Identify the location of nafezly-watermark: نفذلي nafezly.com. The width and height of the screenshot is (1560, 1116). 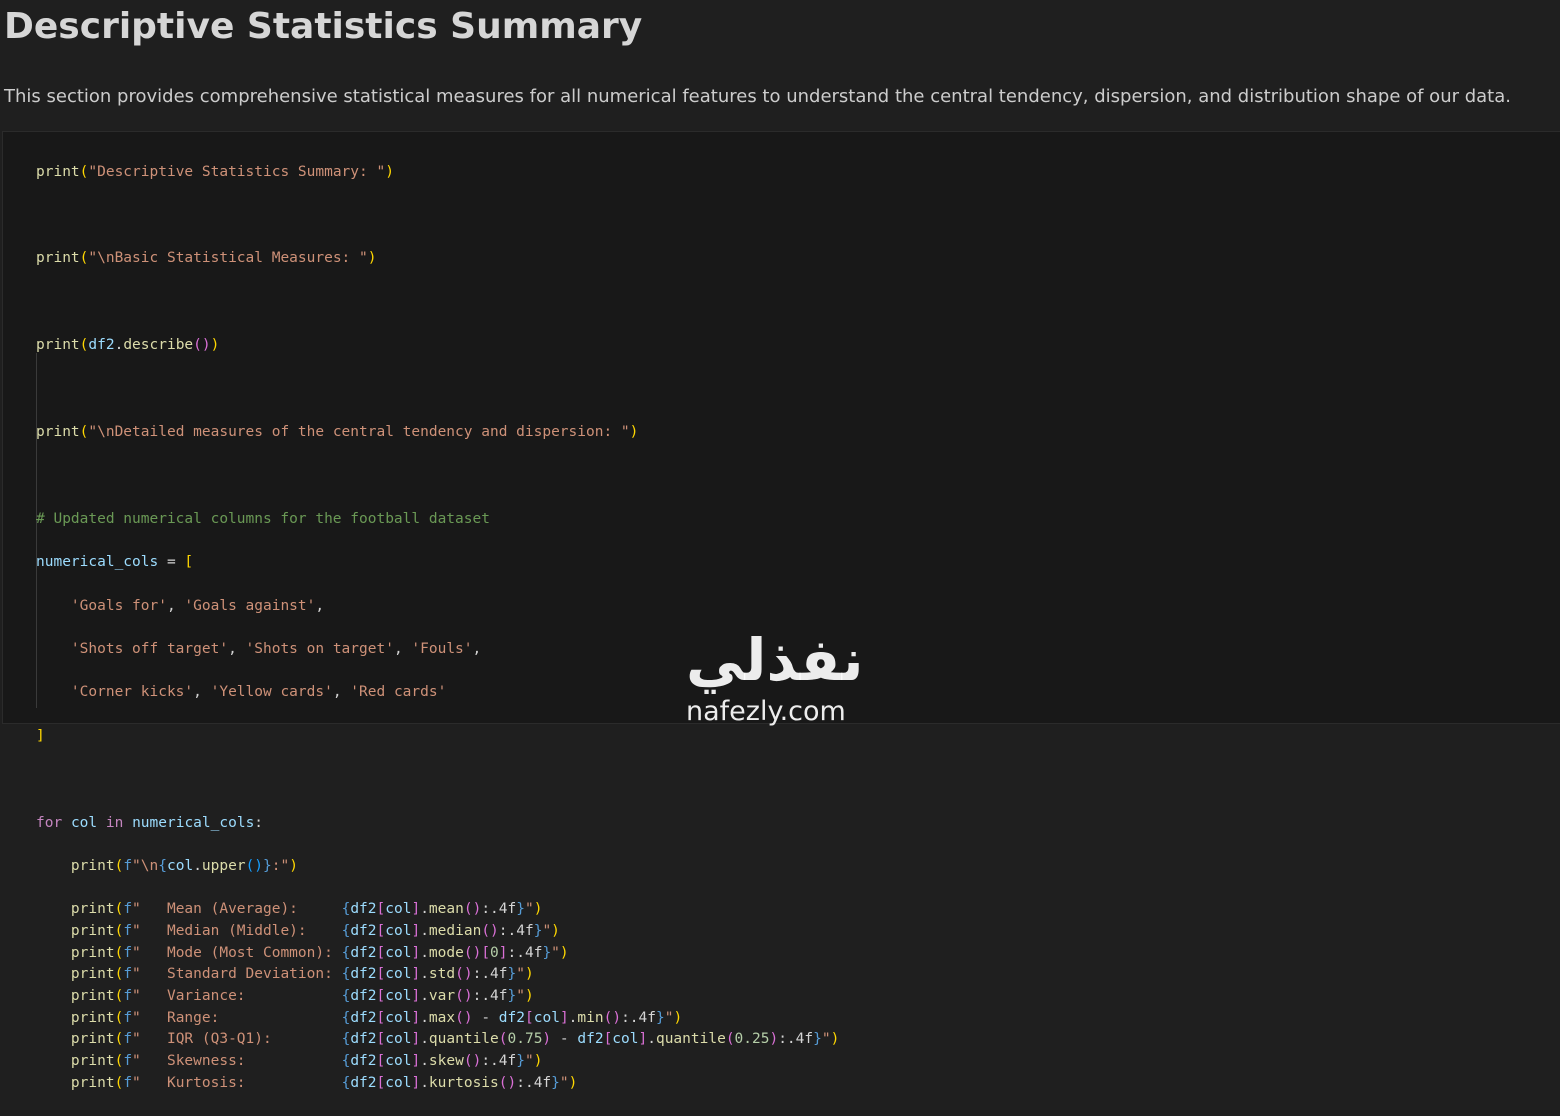
(774, 679).